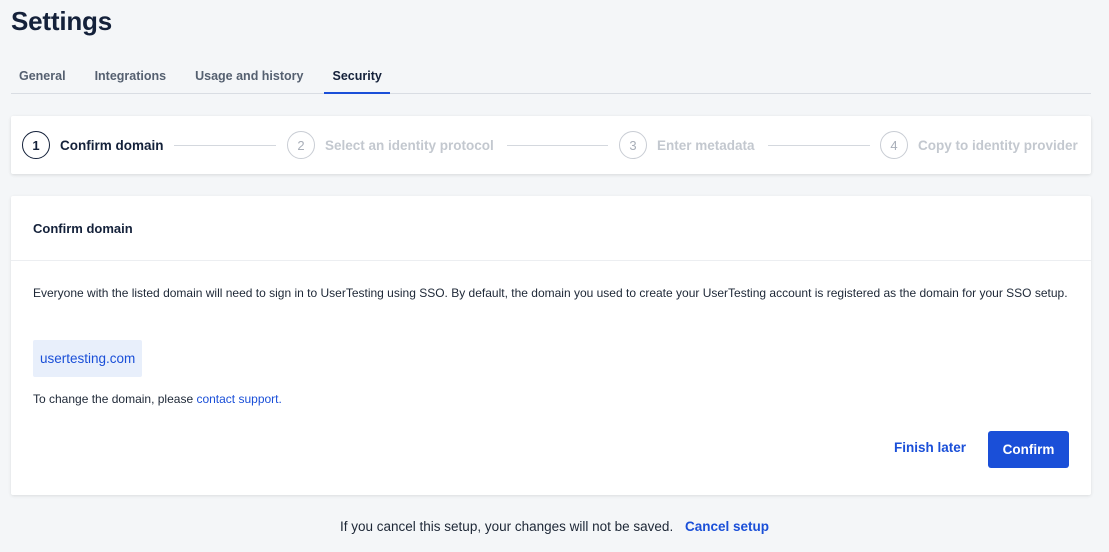 The image size is (1109, 552). Describe the element at coordinates (42, 76) in the screenshot. I see `tab-general: General` at that location.